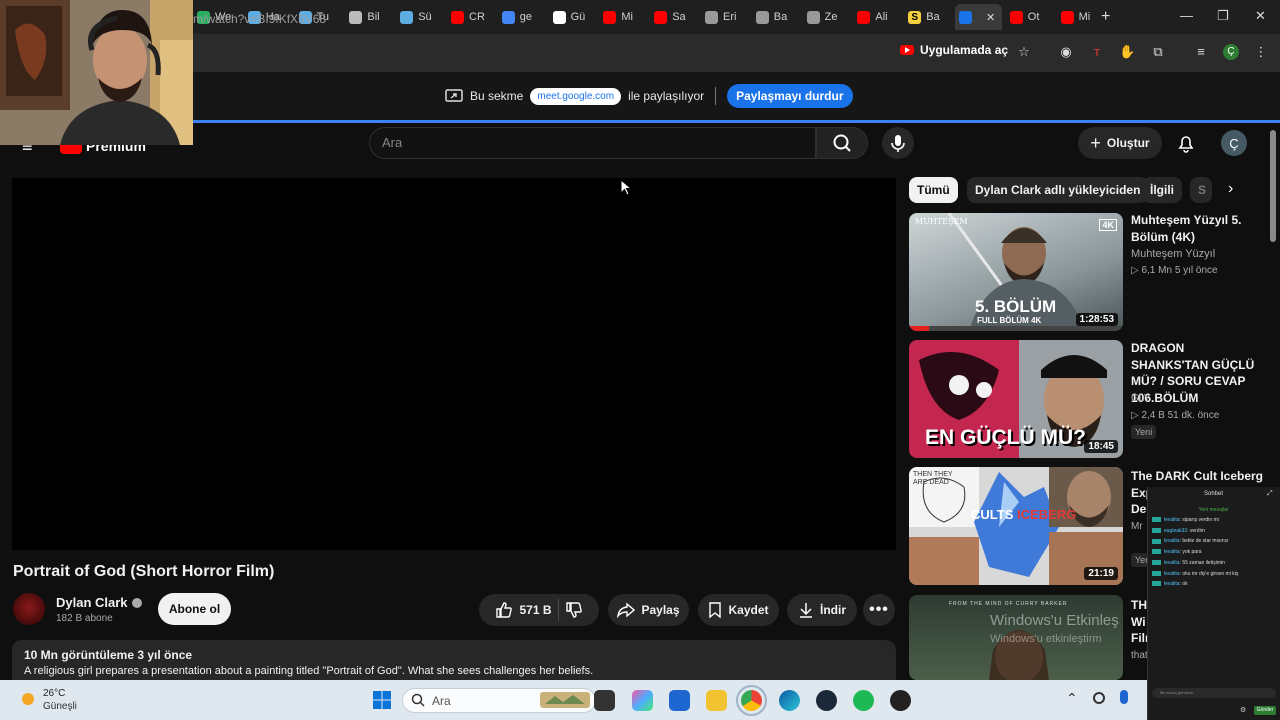 The image size is (1280, 720). I want to click on search-box, so click(592, 143).